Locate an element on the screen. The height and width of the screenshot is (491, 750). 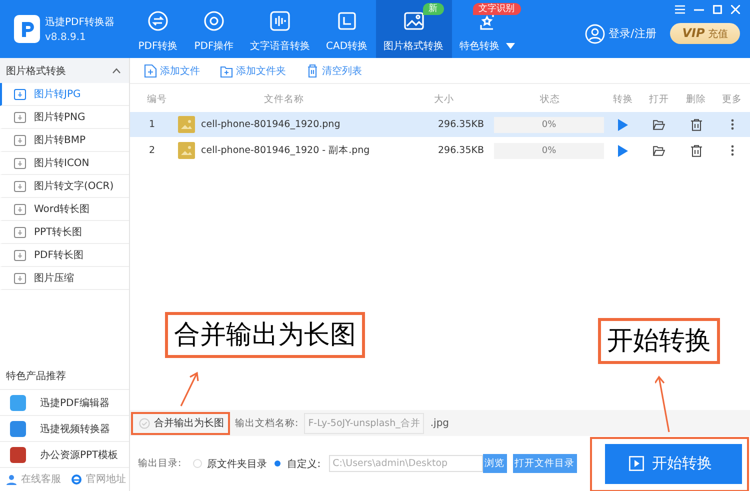
file-row: 2 cell-phone-801946_1920 - 副本.png 296.35KB 0% is located at coordinates (440, 150).